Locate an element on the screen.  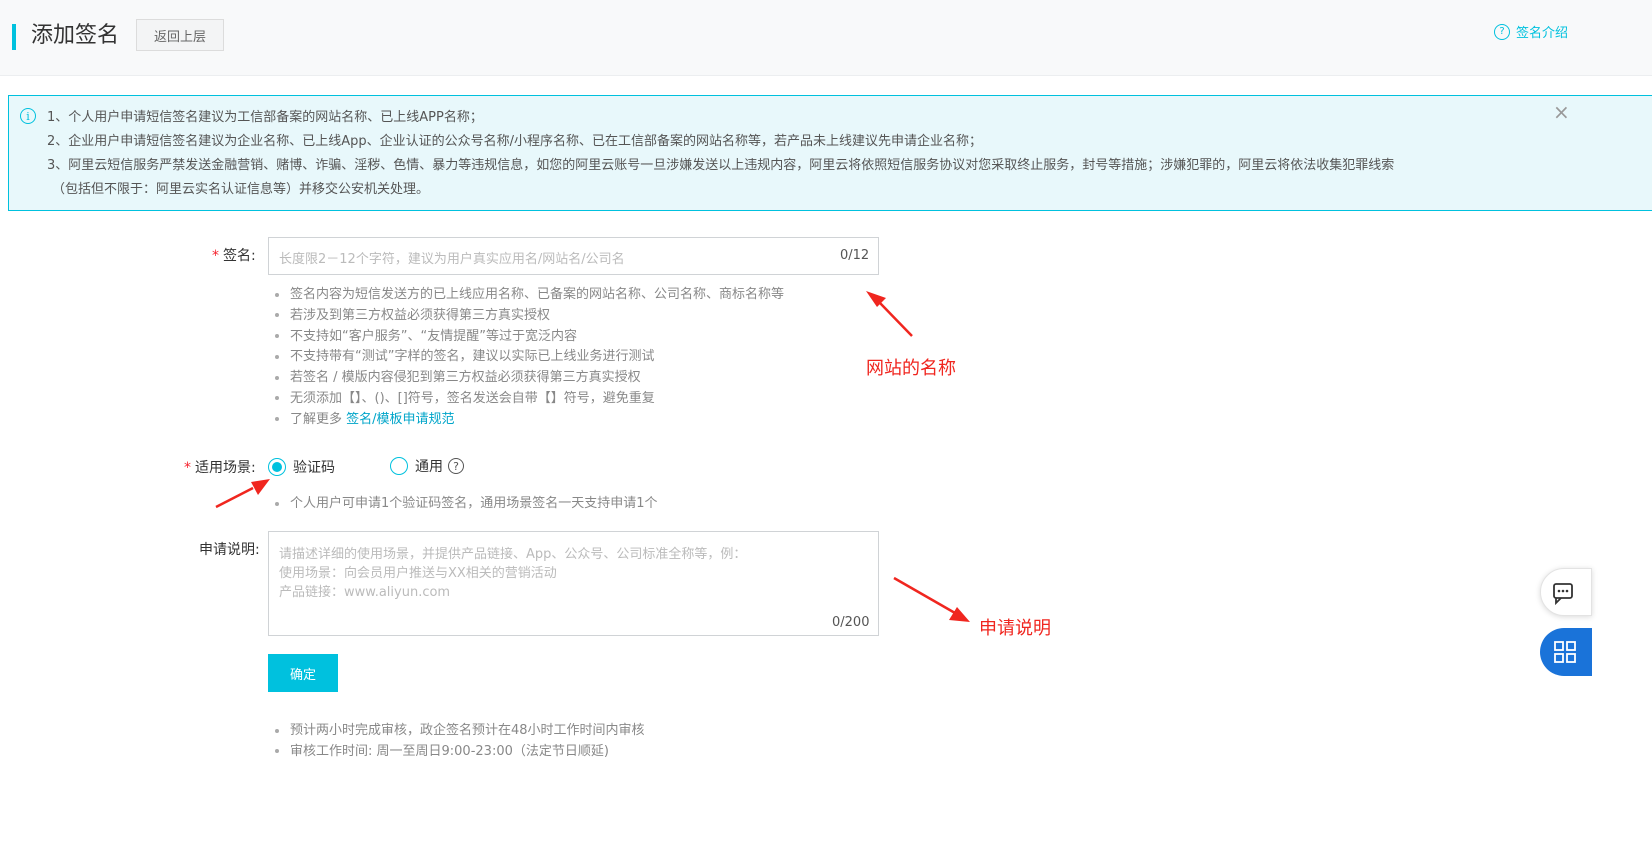
apps-button is located at coordinates (1566, 652).